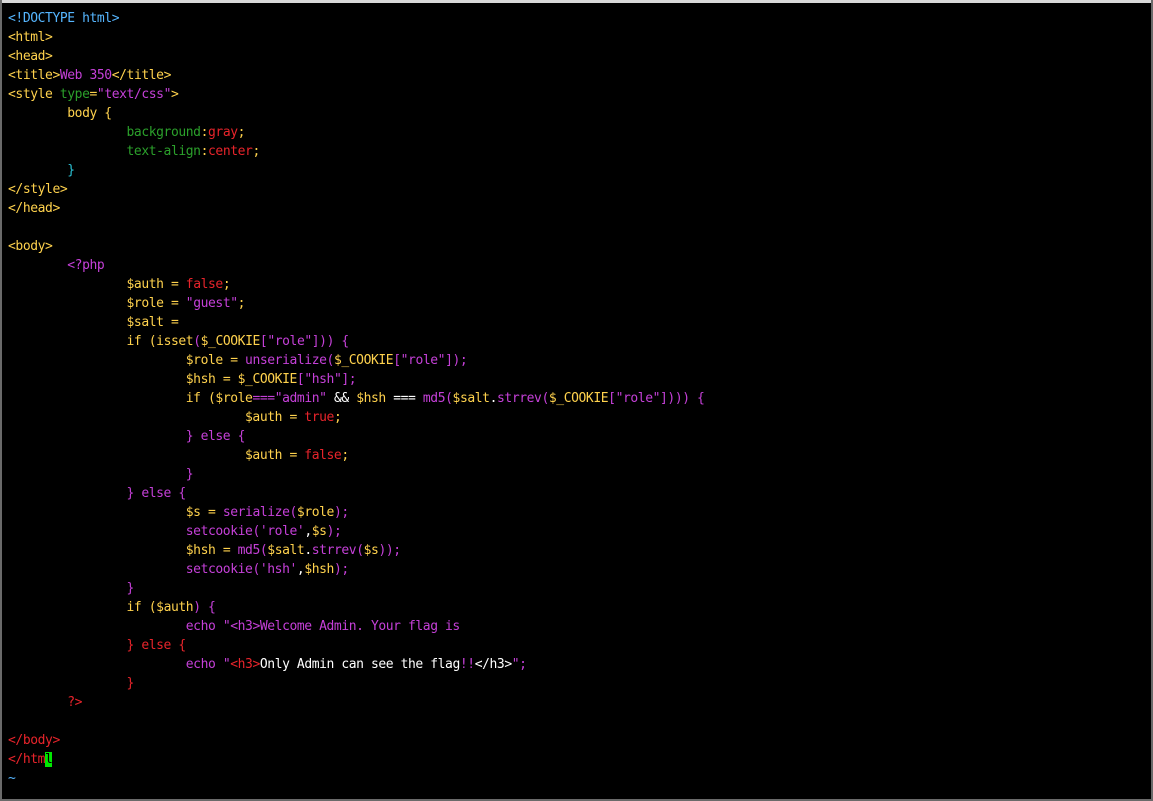 This screenshot has width=1153, height=801. Describe the element at coordinates (356, 740) in the screenshot. I see `code-line: </body>` at that location.